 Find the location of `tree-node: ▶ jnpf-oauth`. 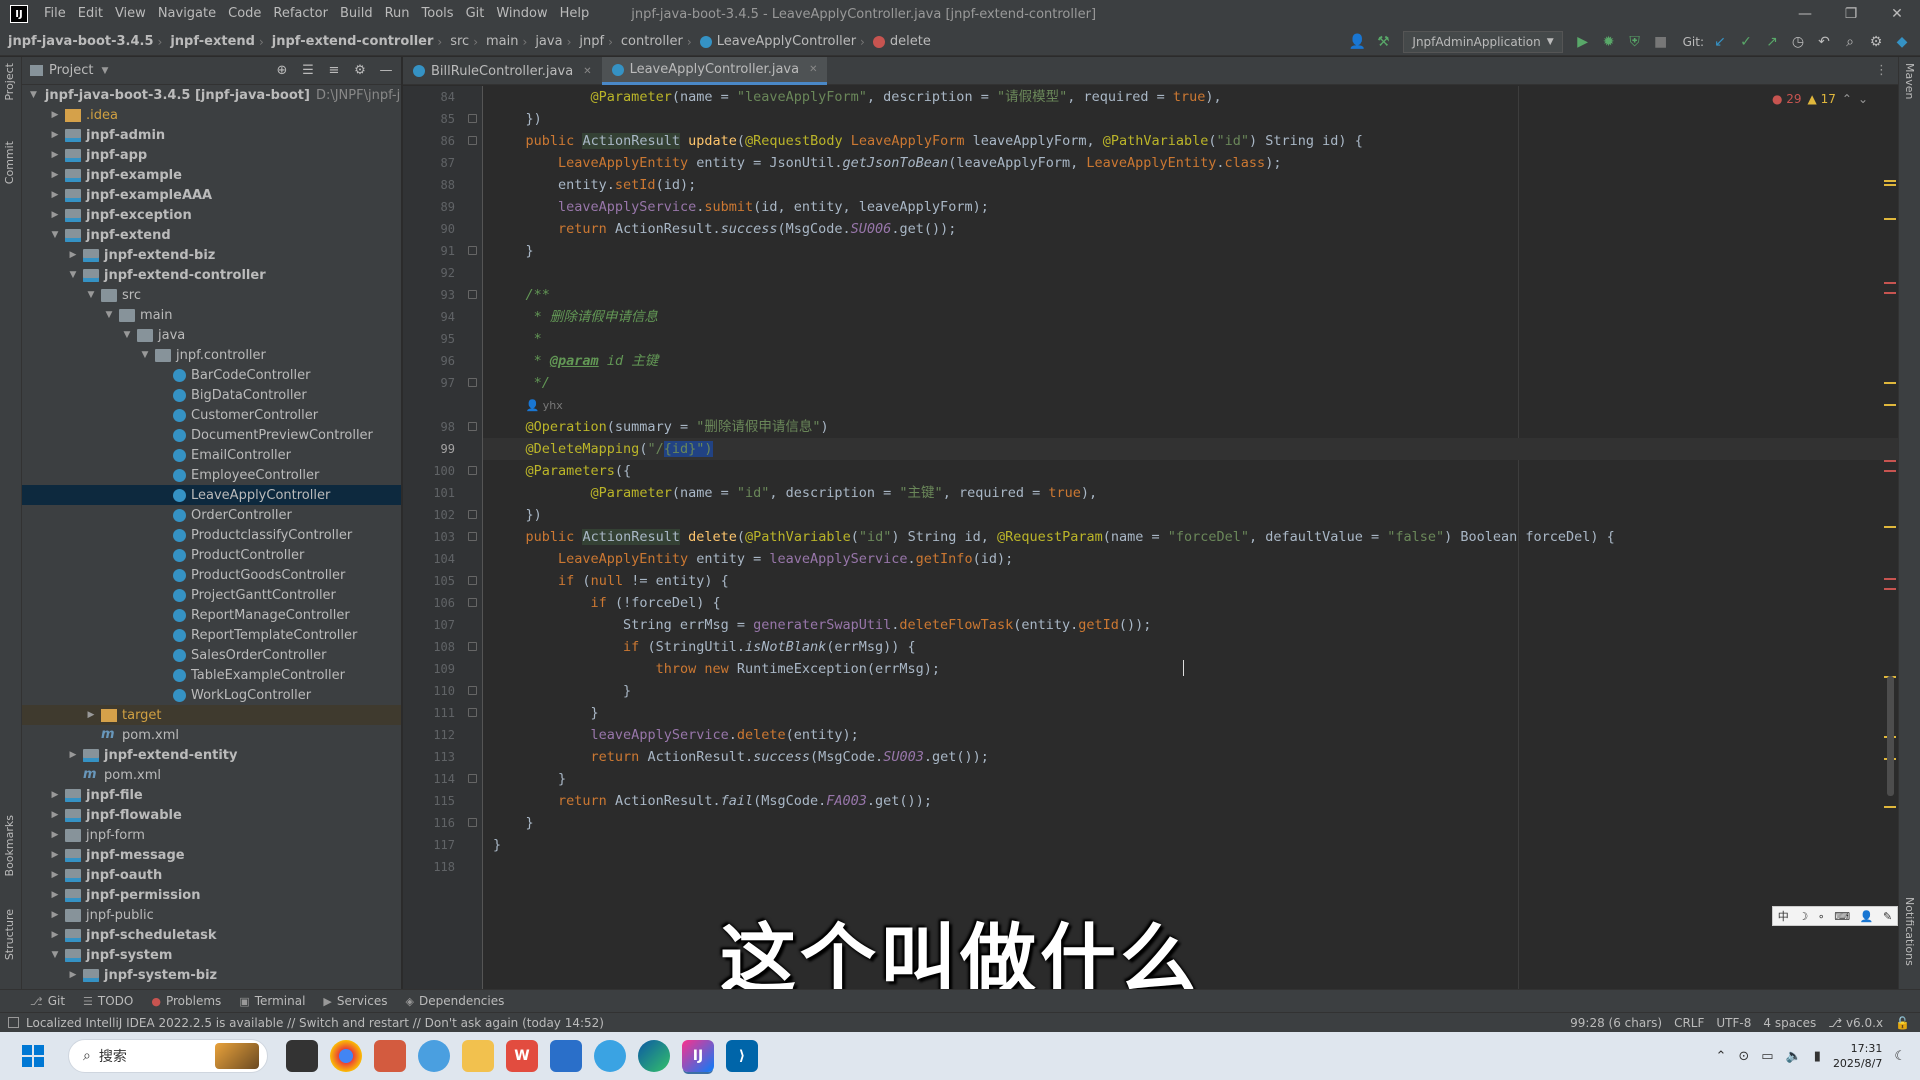

tree-node: ▶ jnpf-oauth is located at coordinates (211, 875).